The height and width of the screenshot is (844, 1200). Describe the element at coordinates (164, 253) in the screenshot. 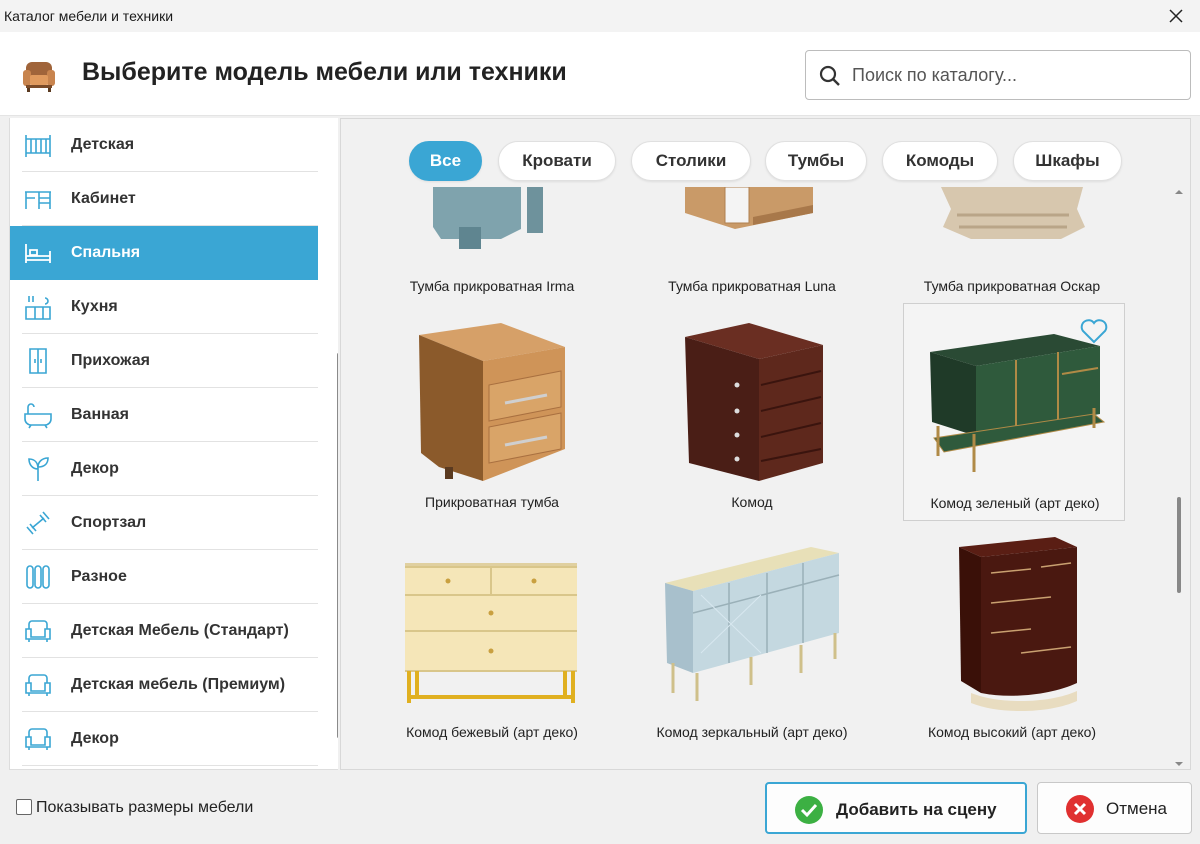

I see `sidebar-item-bedroom: Спальня` at that location.